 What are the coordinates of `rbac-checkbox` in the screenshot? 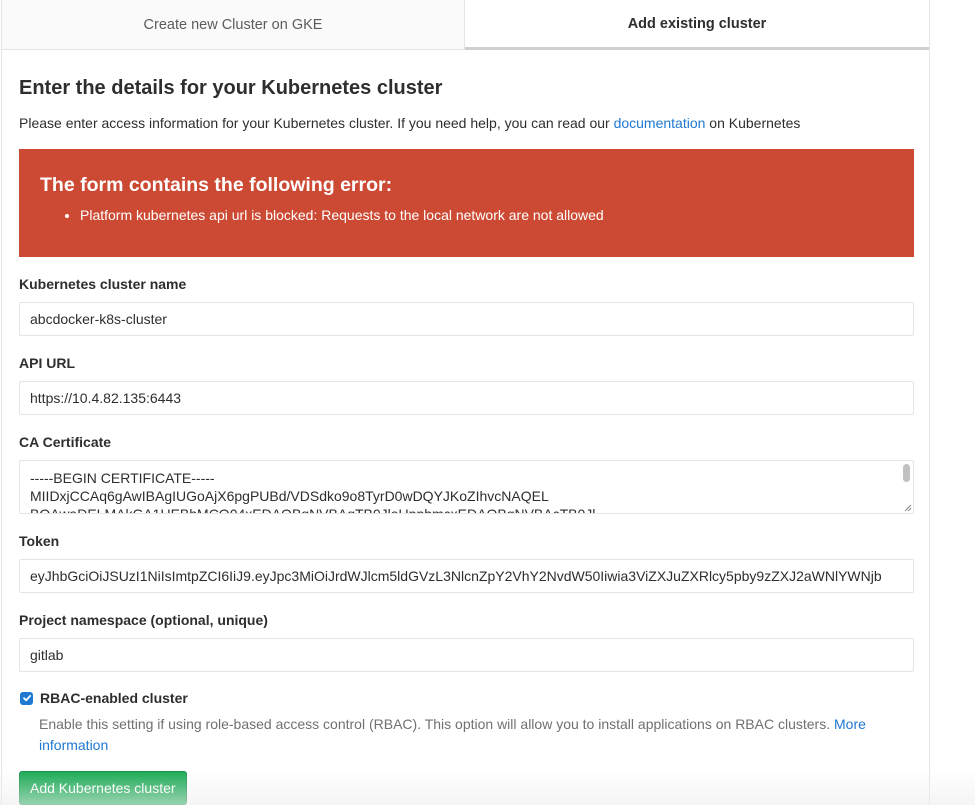 It's located at (26, 698).